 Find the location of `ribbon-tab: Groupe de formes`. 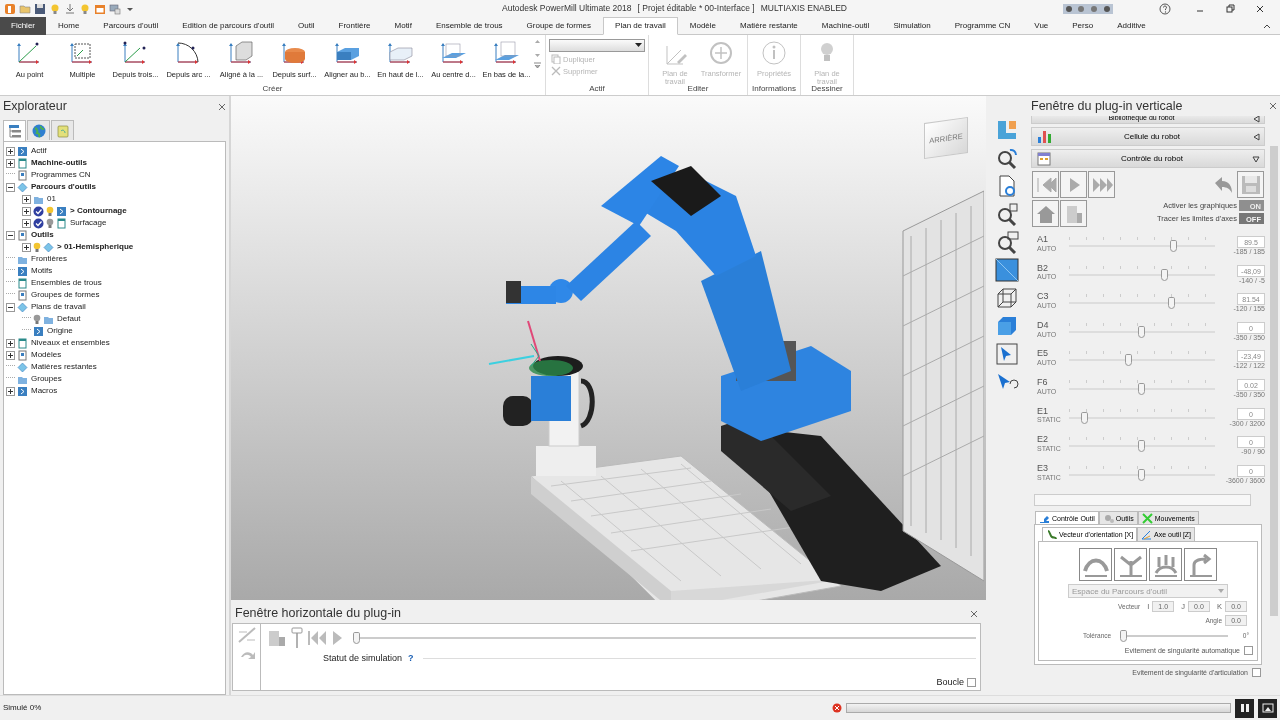

ribbon-tab: Groupe de formes is located at coordinates (559, 26).